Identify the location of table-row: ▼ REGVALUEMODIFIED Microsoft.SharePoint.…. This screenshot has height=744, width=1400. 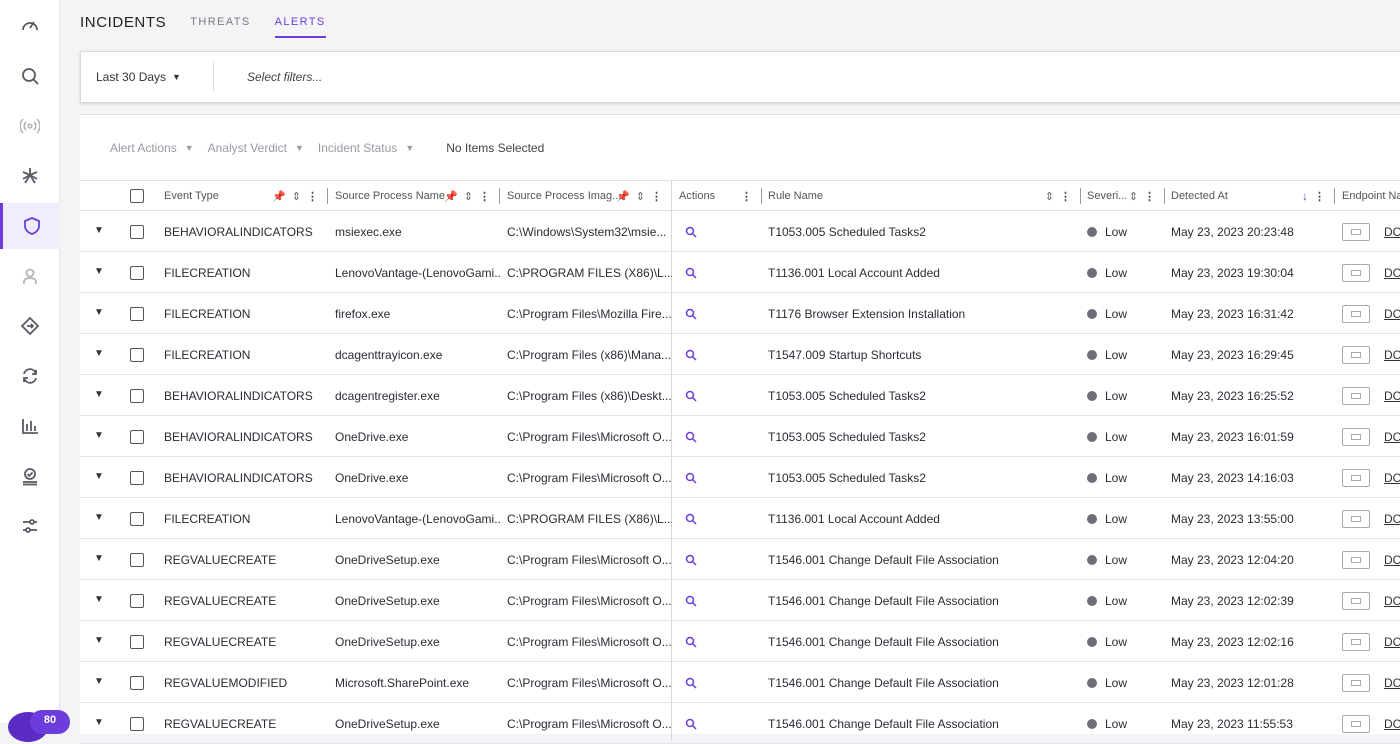
(740, 682).